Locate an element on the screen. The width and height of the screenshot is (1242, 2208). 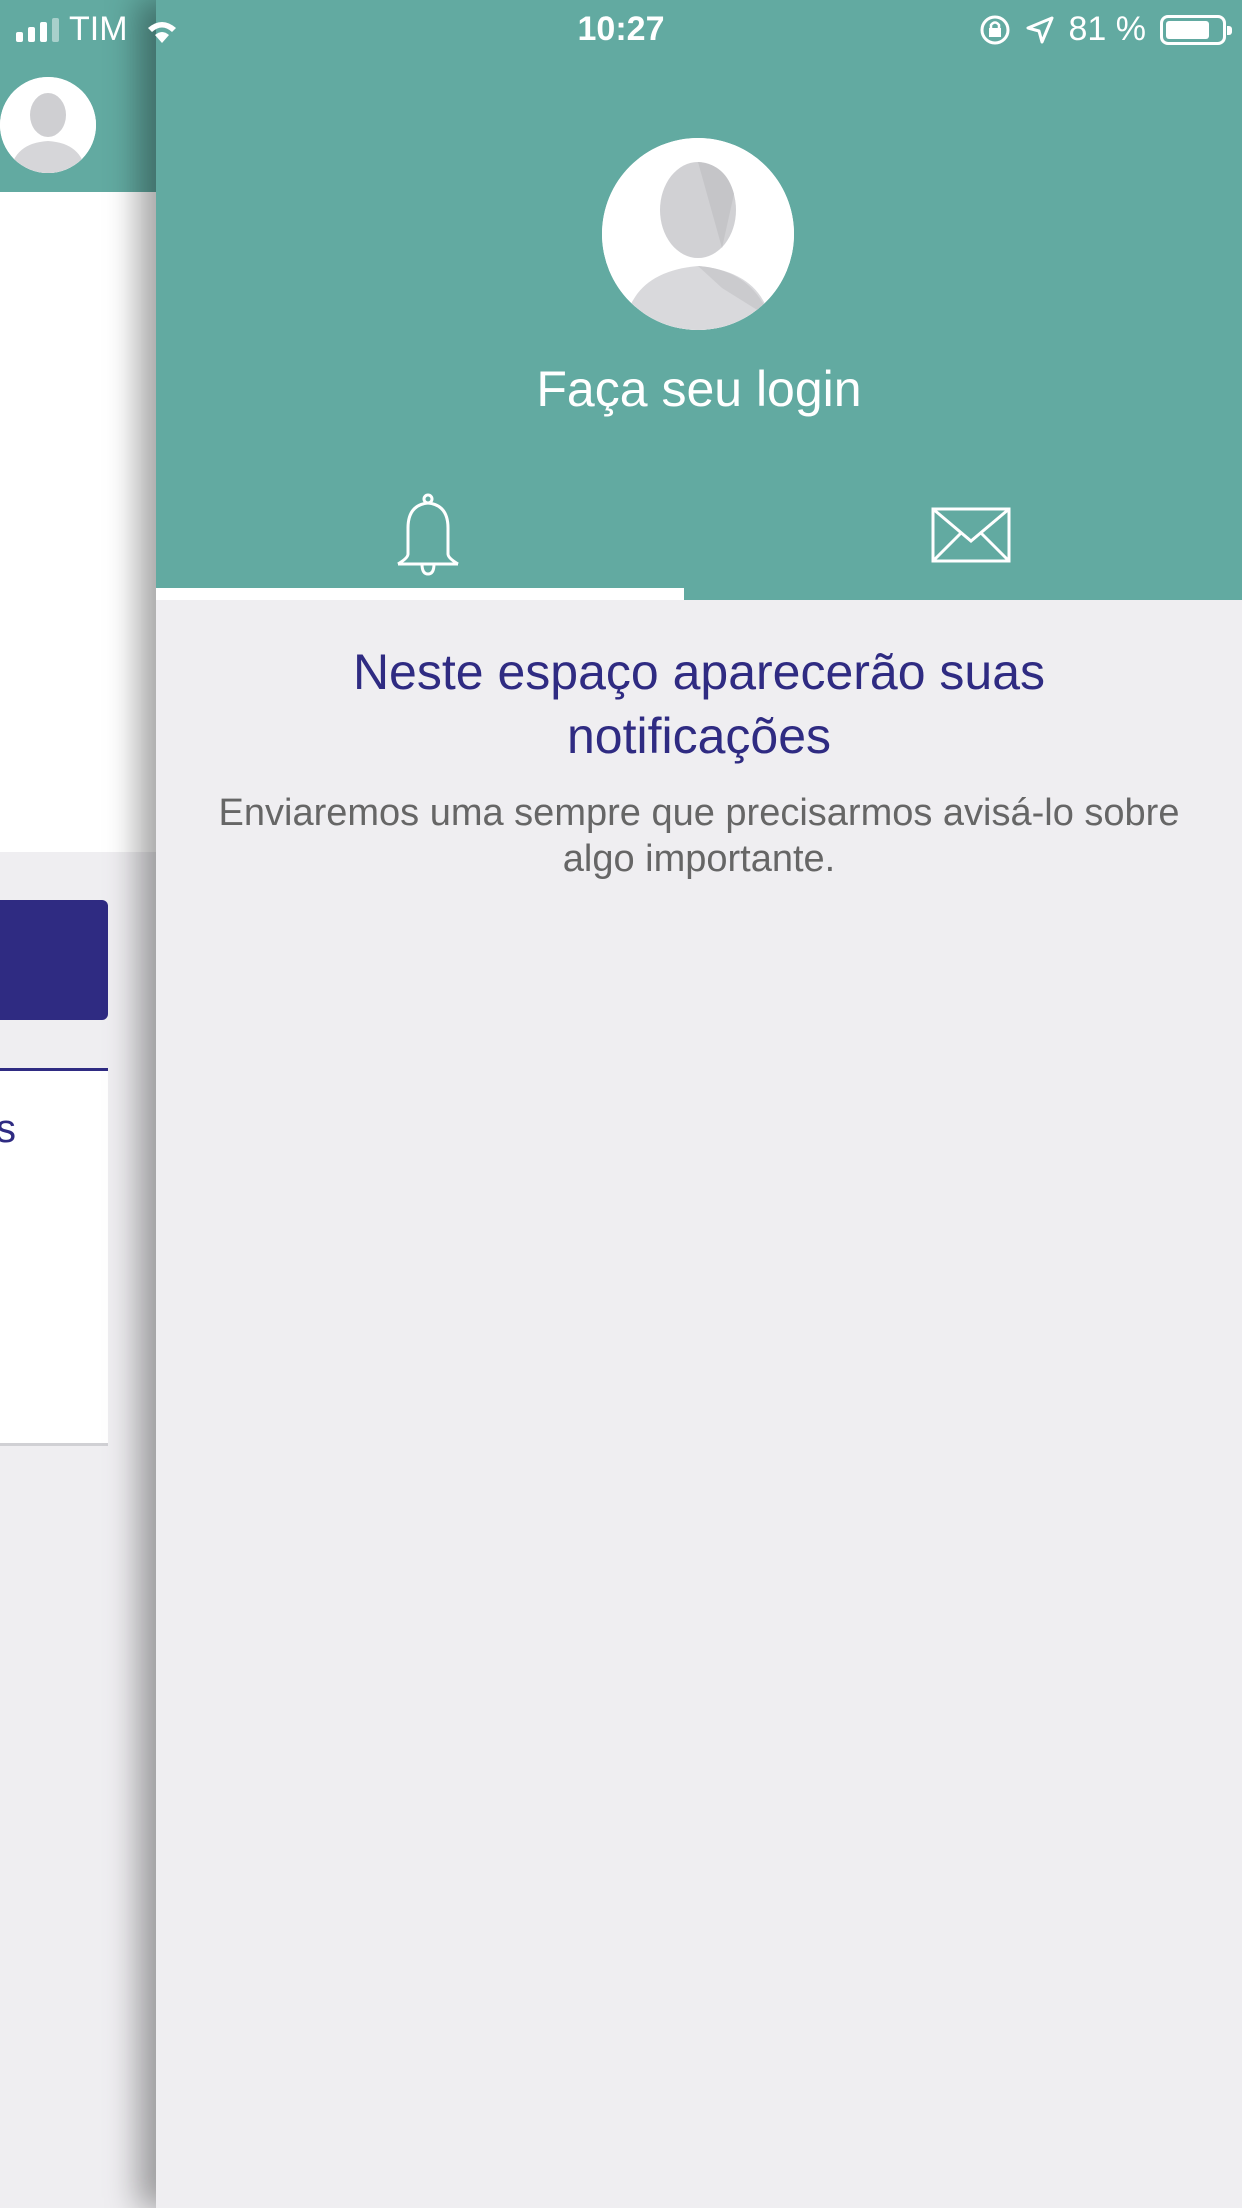
bell-icon is located at coordinates (427, 534).